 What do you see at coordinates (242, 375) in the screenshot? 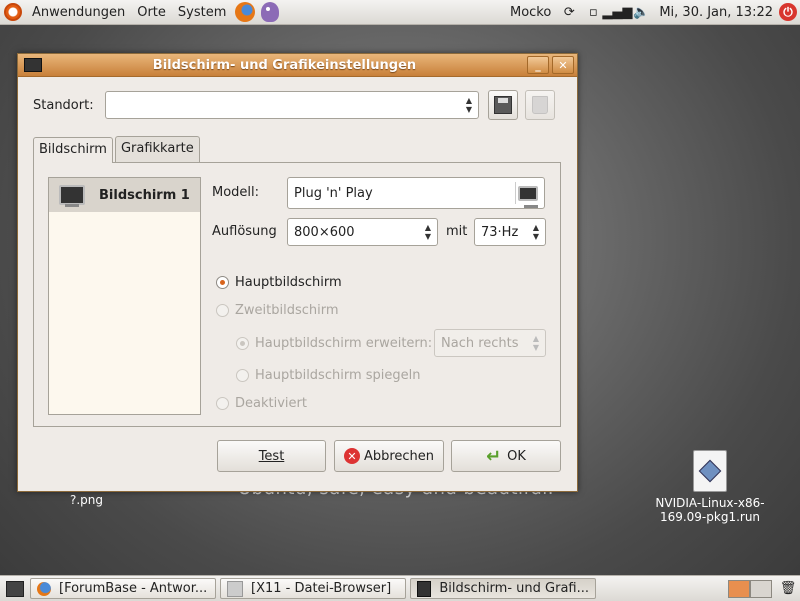
I see `radio-mirror` at bounding box center [242, 375].